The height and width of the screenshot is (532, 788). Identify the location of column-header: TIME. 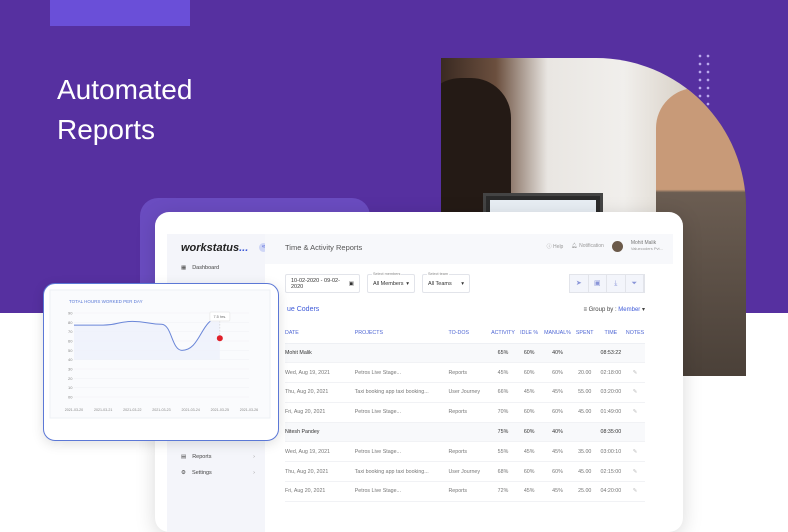
(611, 334).